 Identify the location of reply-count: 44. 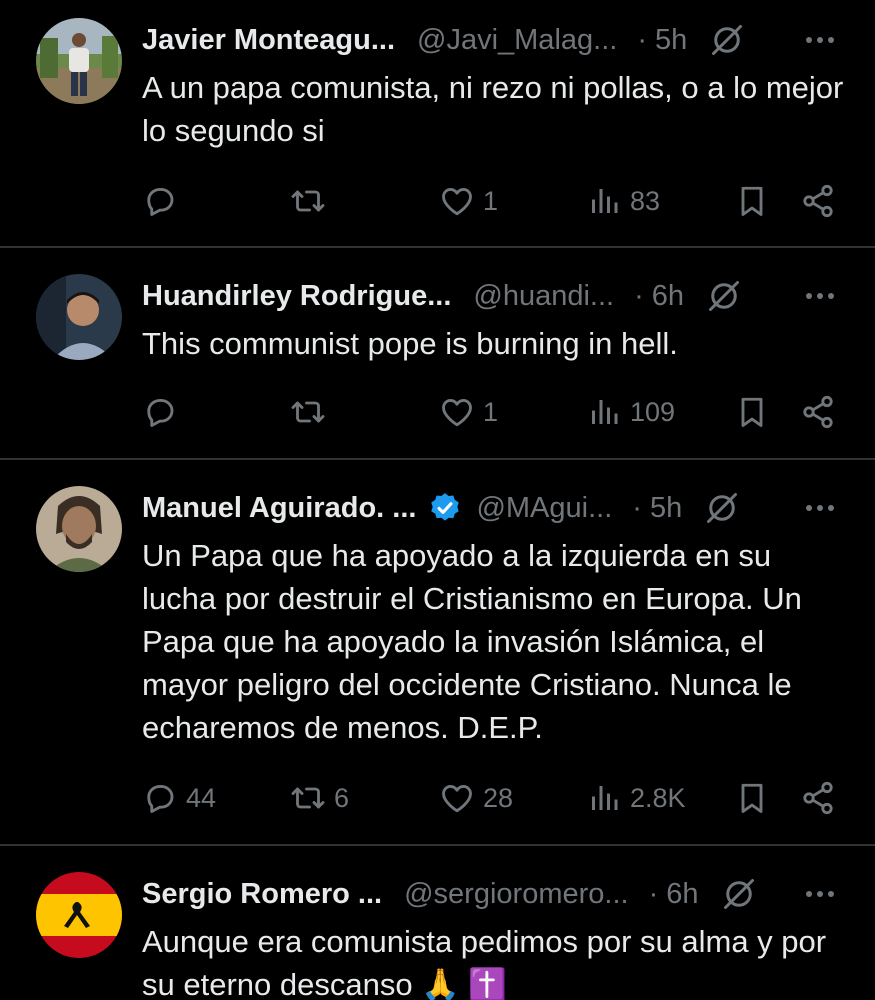
(201, 797).